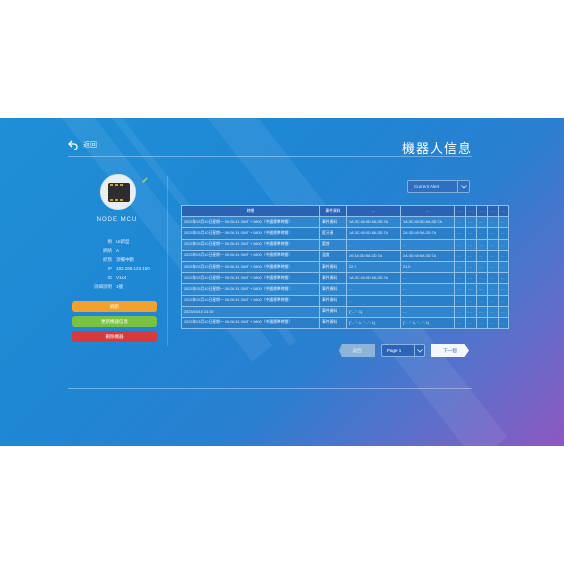 The image size is (564, 564). What do you see at coordinates (128, 268) in the screenshot?
I see `info-row: IP 192.168.123.150` at bounding box center [128, 268].